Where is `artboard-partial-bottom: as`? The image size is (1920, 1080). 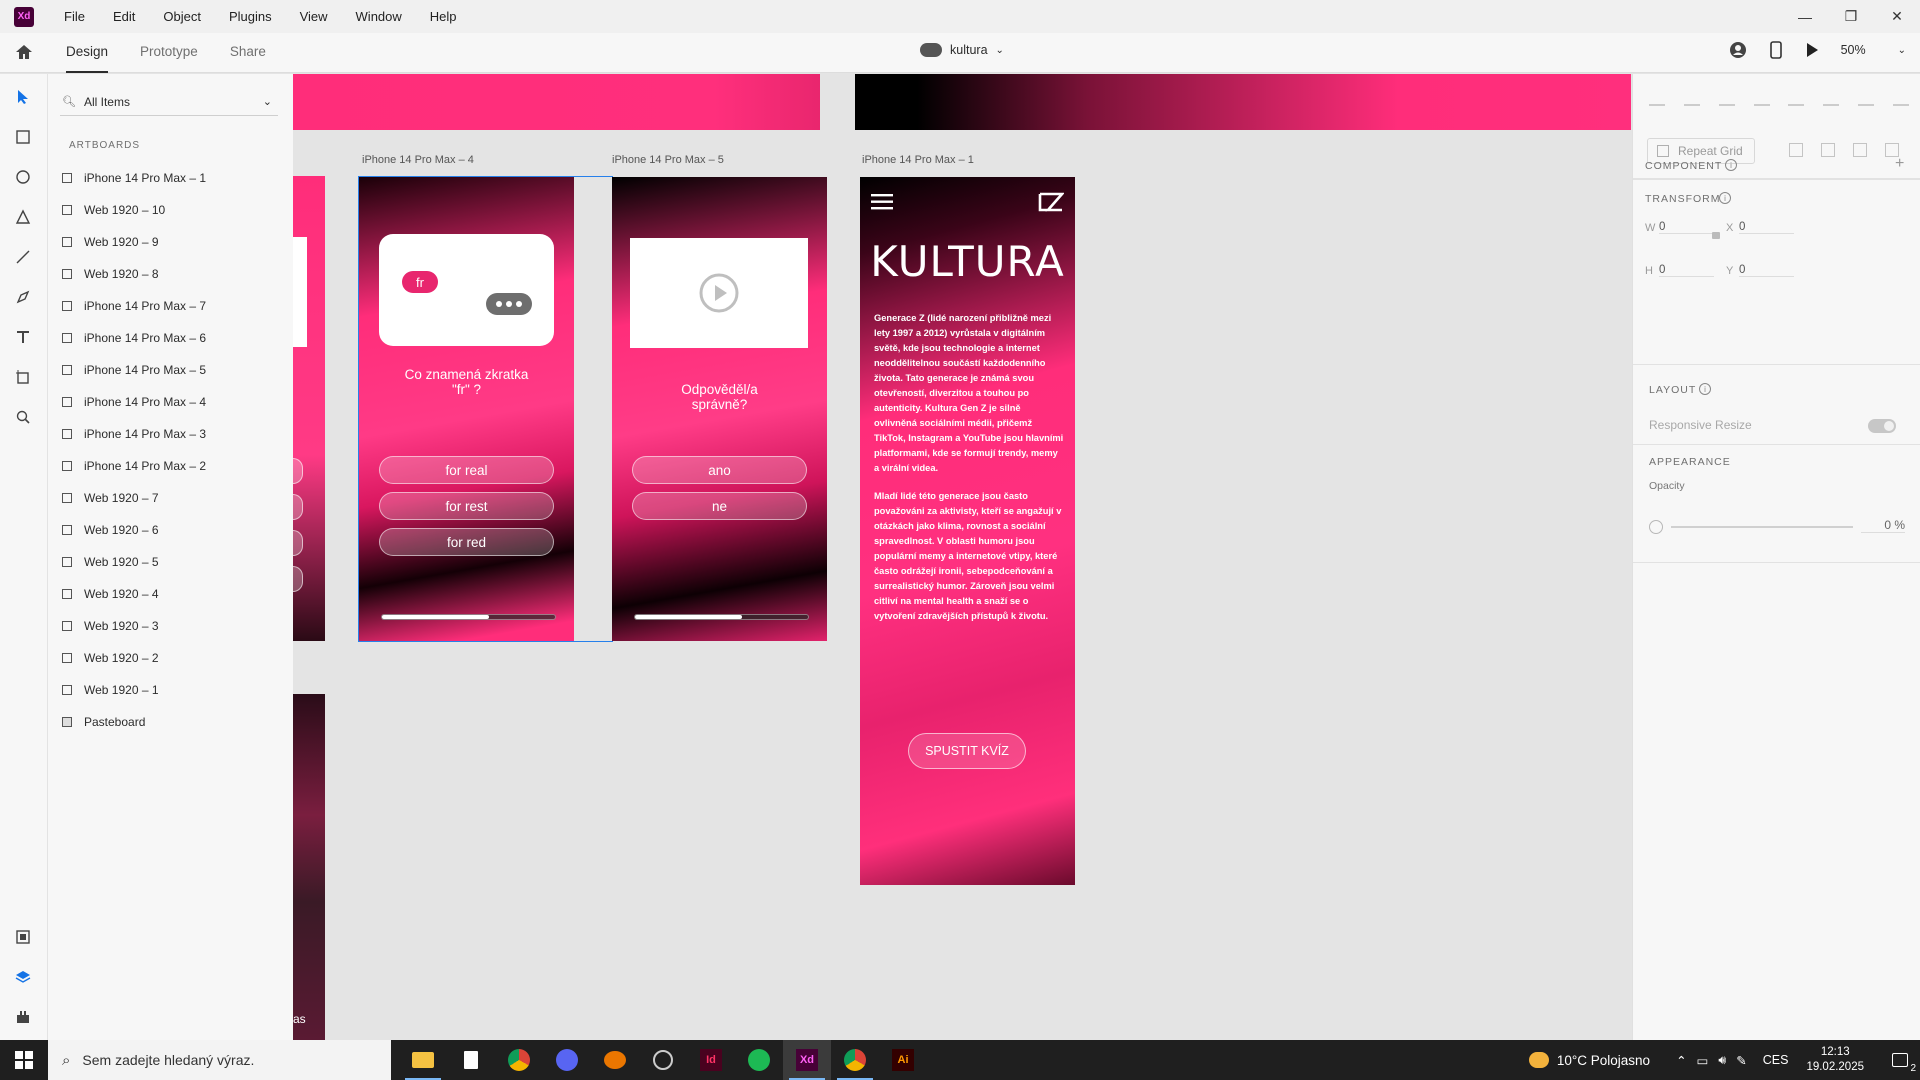
artboard-partial-bottom: as is located at coordinates (309, 867).